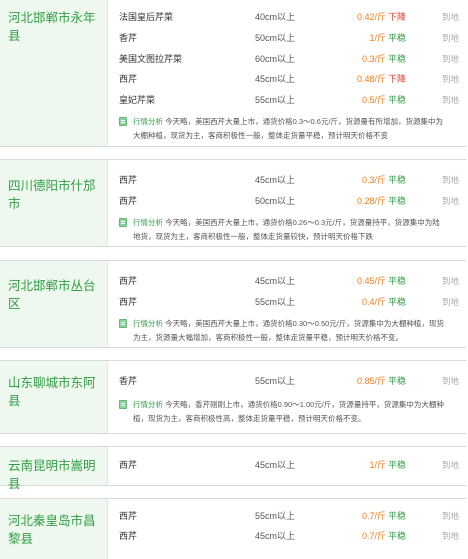 The width and height of the screenshot is (468, 559). I want to click on price-value: 0.45/斤, so click(371, 281).